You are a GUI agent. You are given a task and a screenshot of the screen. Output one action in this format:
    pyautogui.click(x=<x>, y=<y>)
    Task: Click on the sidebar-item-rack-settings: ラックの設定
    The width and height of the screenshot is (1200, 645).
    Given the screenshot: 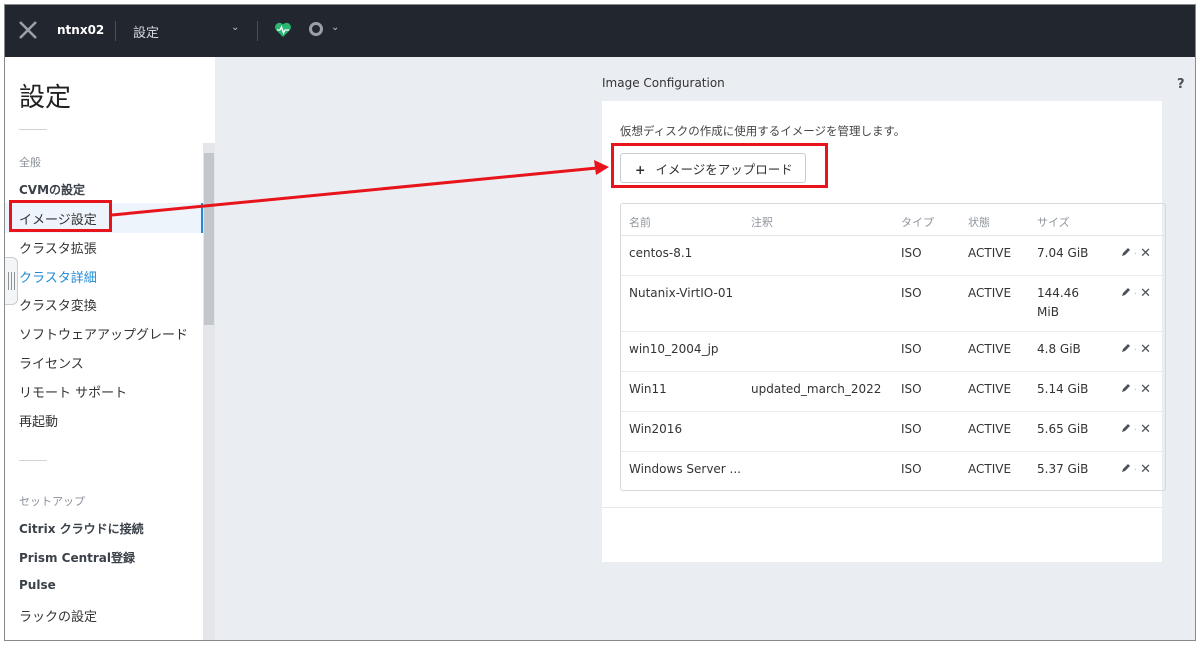 What is the action you would take?
    pyautogui.click(x=58, y=615)
    